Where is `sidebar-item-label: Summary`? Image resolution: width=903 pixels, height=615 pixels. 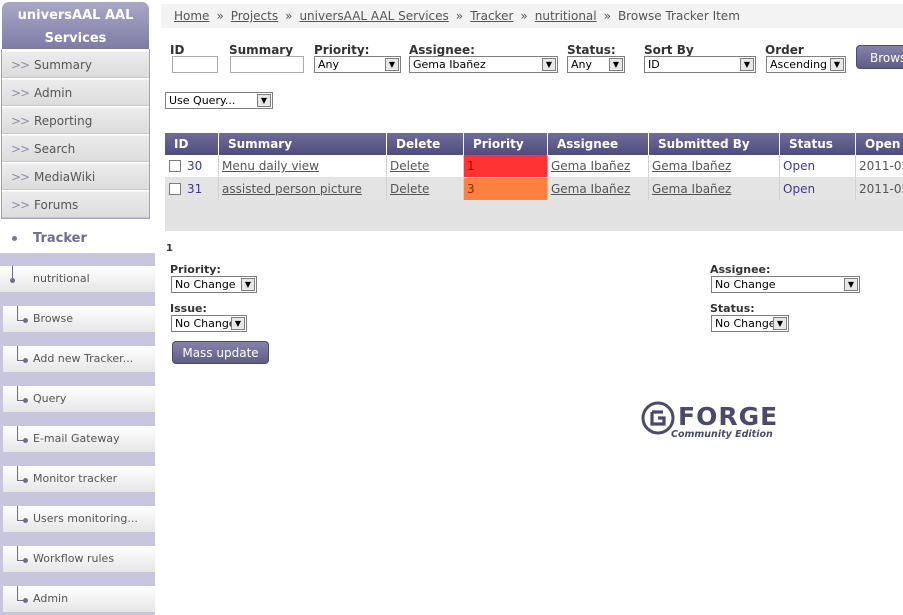
sidebar-item-label: Summary is located at coordinates (63, 65).